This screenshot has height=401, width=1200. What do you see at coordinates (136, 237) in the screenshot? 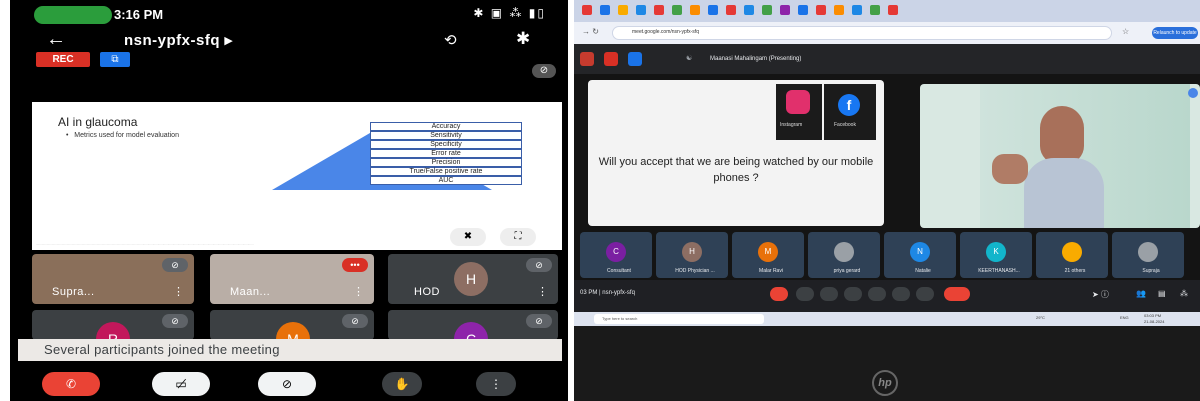
I see `presenting-label: Maanasi is presenting` at bounding box center [136, 237].